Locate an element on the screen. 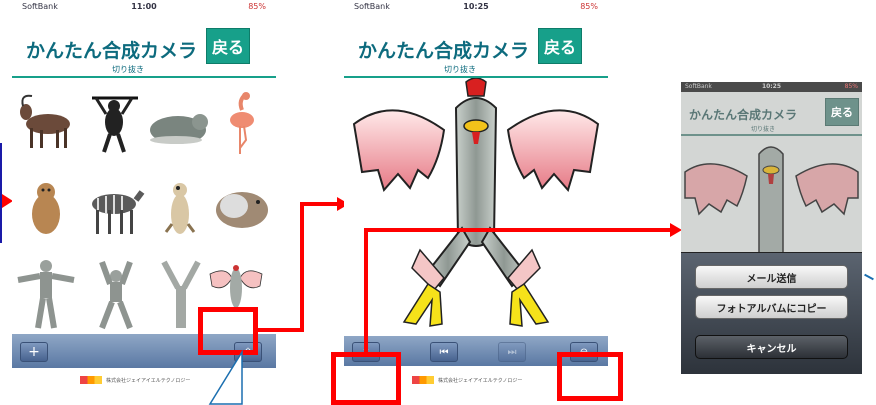  gibbon-thumbnail is located at coordinates (115, 124).